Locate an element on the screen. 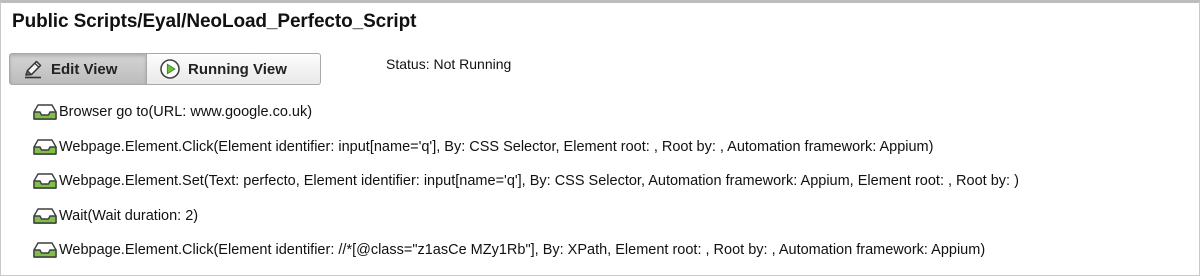  step-item: Wait(Wait duration: 2) is located at coordinates (525, 216).